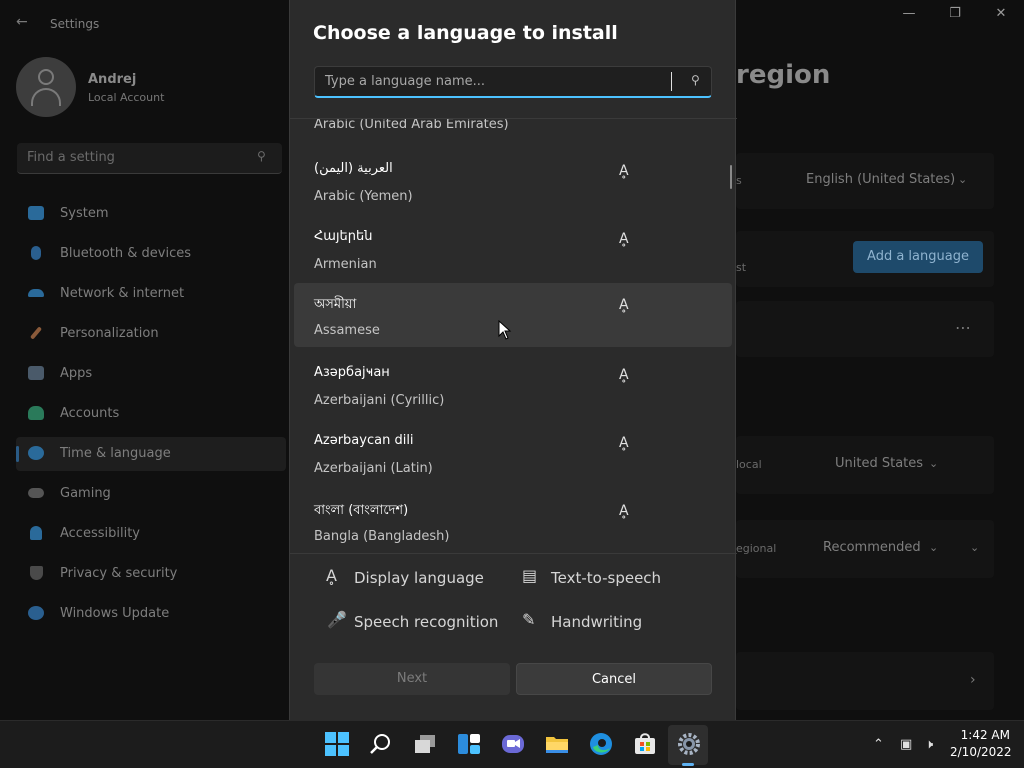 This screenshot has width=1024, height=768. Describe the element at coordinates (426, 622) in the screenshot. I see `legend-speech-recognition: Speech recognition` at that location.